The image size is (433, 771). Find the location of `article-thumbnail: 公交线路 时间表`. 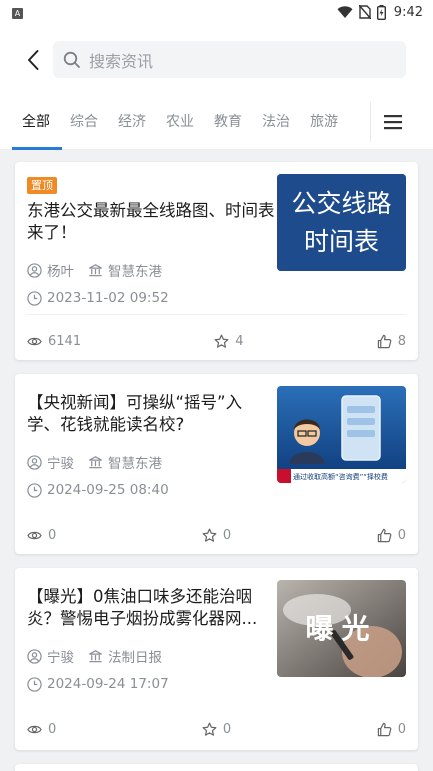

article-thumbnail: 公交线路 时间表 is located at coordinates (341, 222).